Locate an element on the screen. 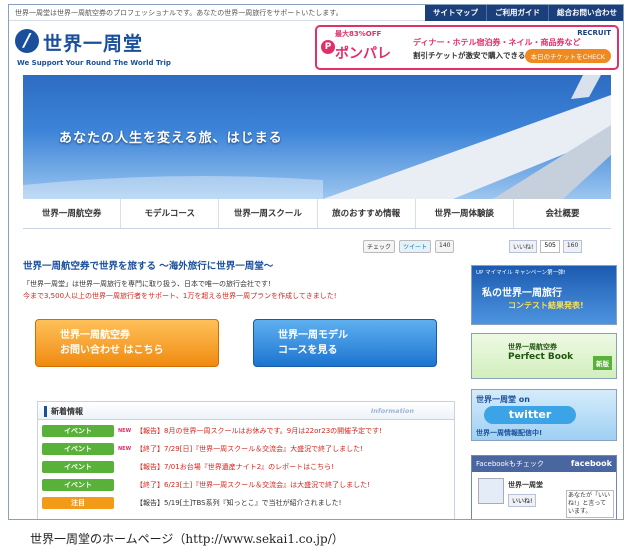 The image size is (635, 555). facebook-widget-header: Facebookもチェック facebook is located at coordinates (544, 464).